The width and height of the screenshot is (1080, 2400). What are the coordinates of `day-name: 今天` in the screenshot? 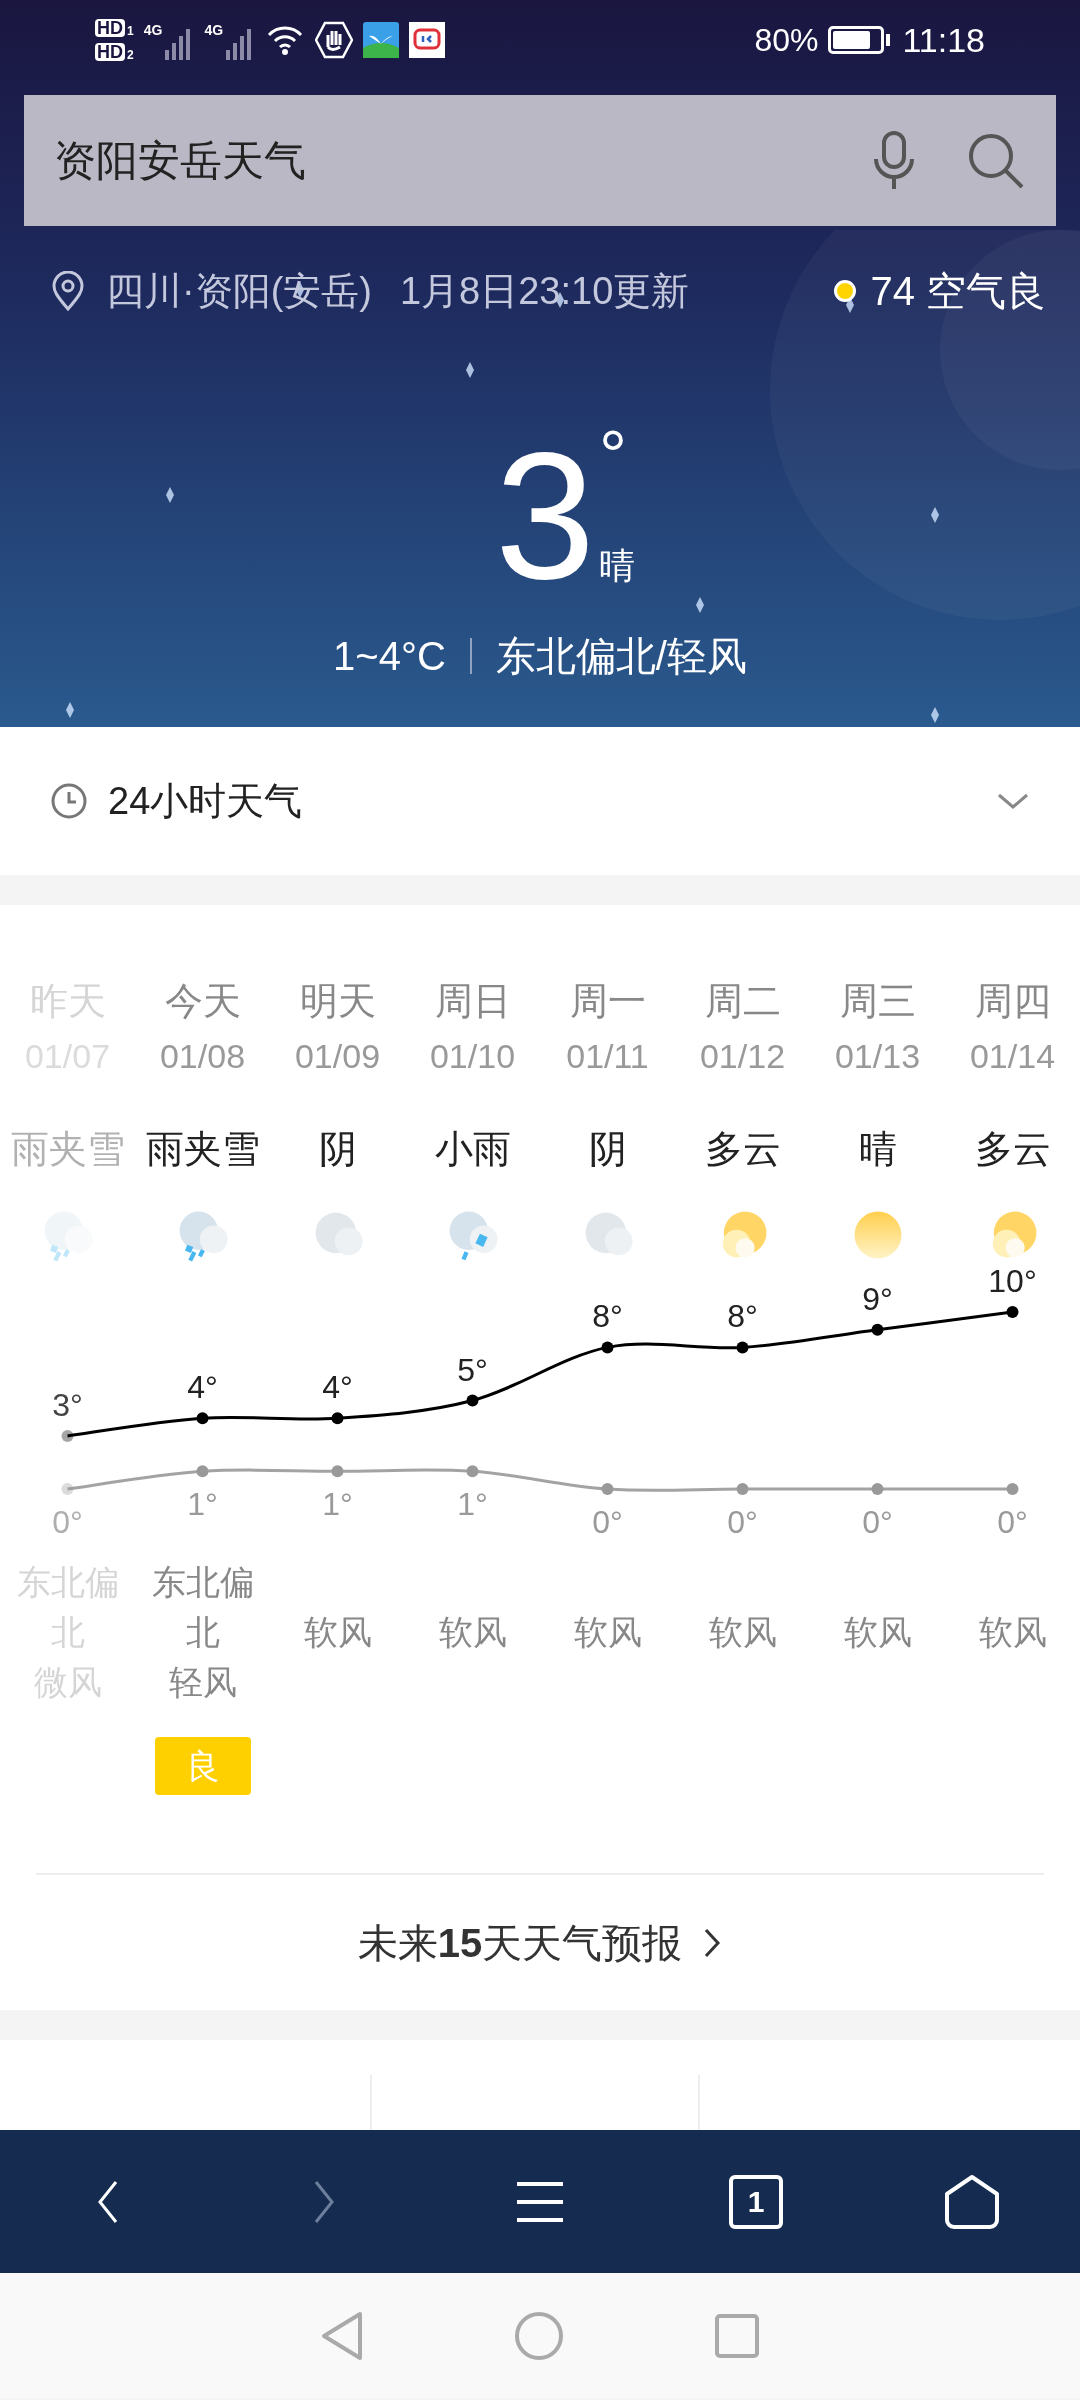 It's located at (202, 1001).